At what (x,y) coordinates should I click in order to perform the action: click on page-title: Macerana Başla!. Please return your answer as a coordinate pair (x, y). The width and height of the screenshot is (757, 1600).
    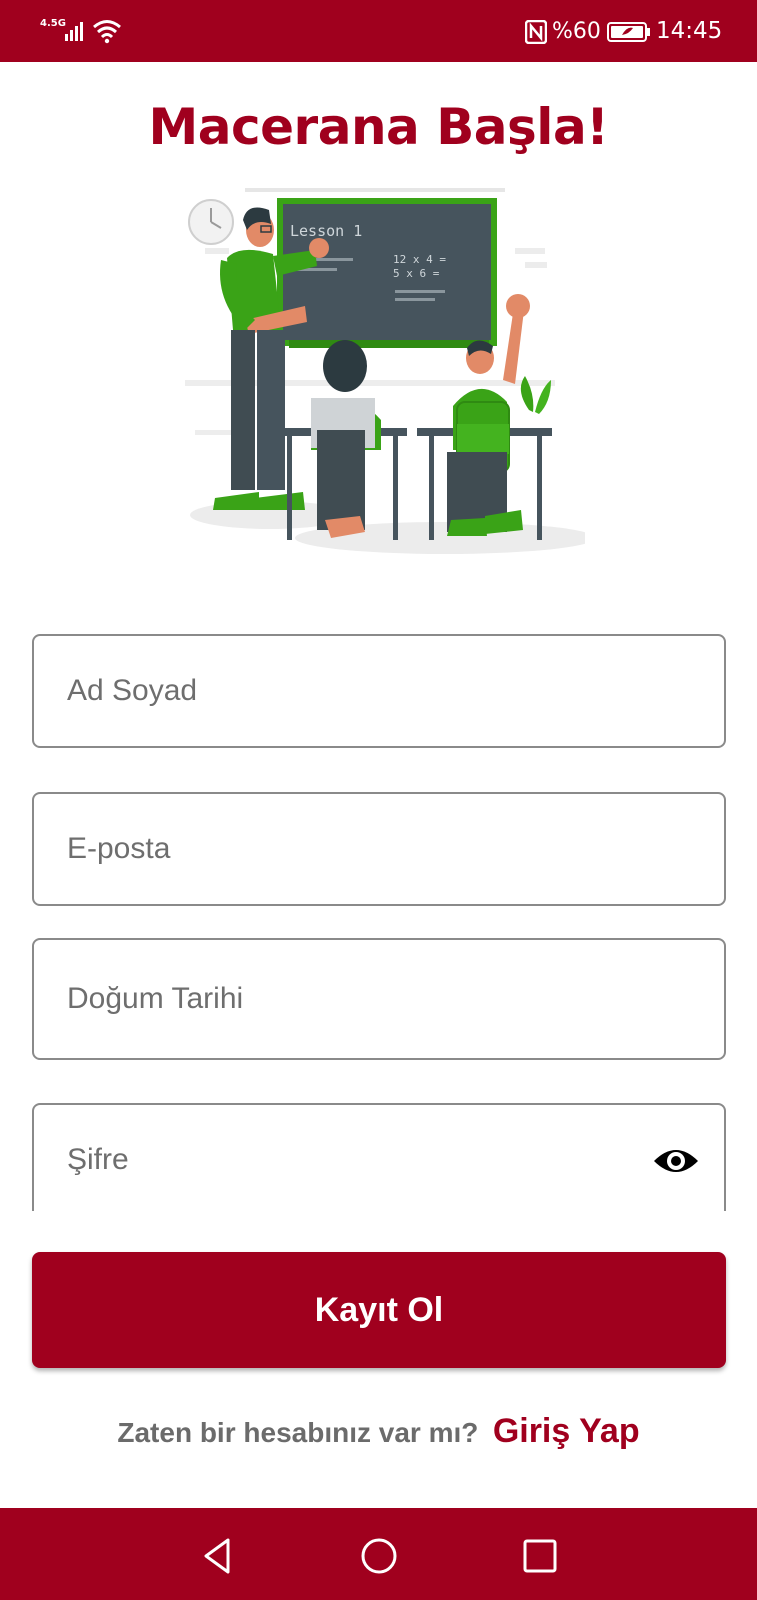
    Looking at the image, I should click on (378, 127).